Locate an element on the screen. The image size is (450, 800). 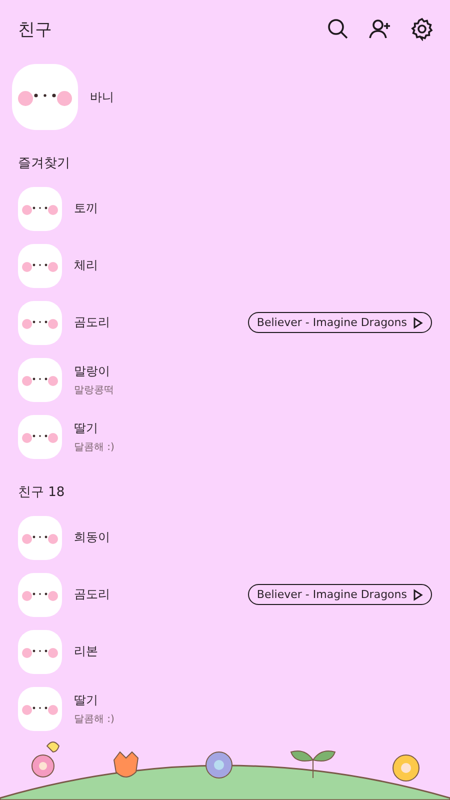
friend-name: 리본 is located at coordinates (253, 651).